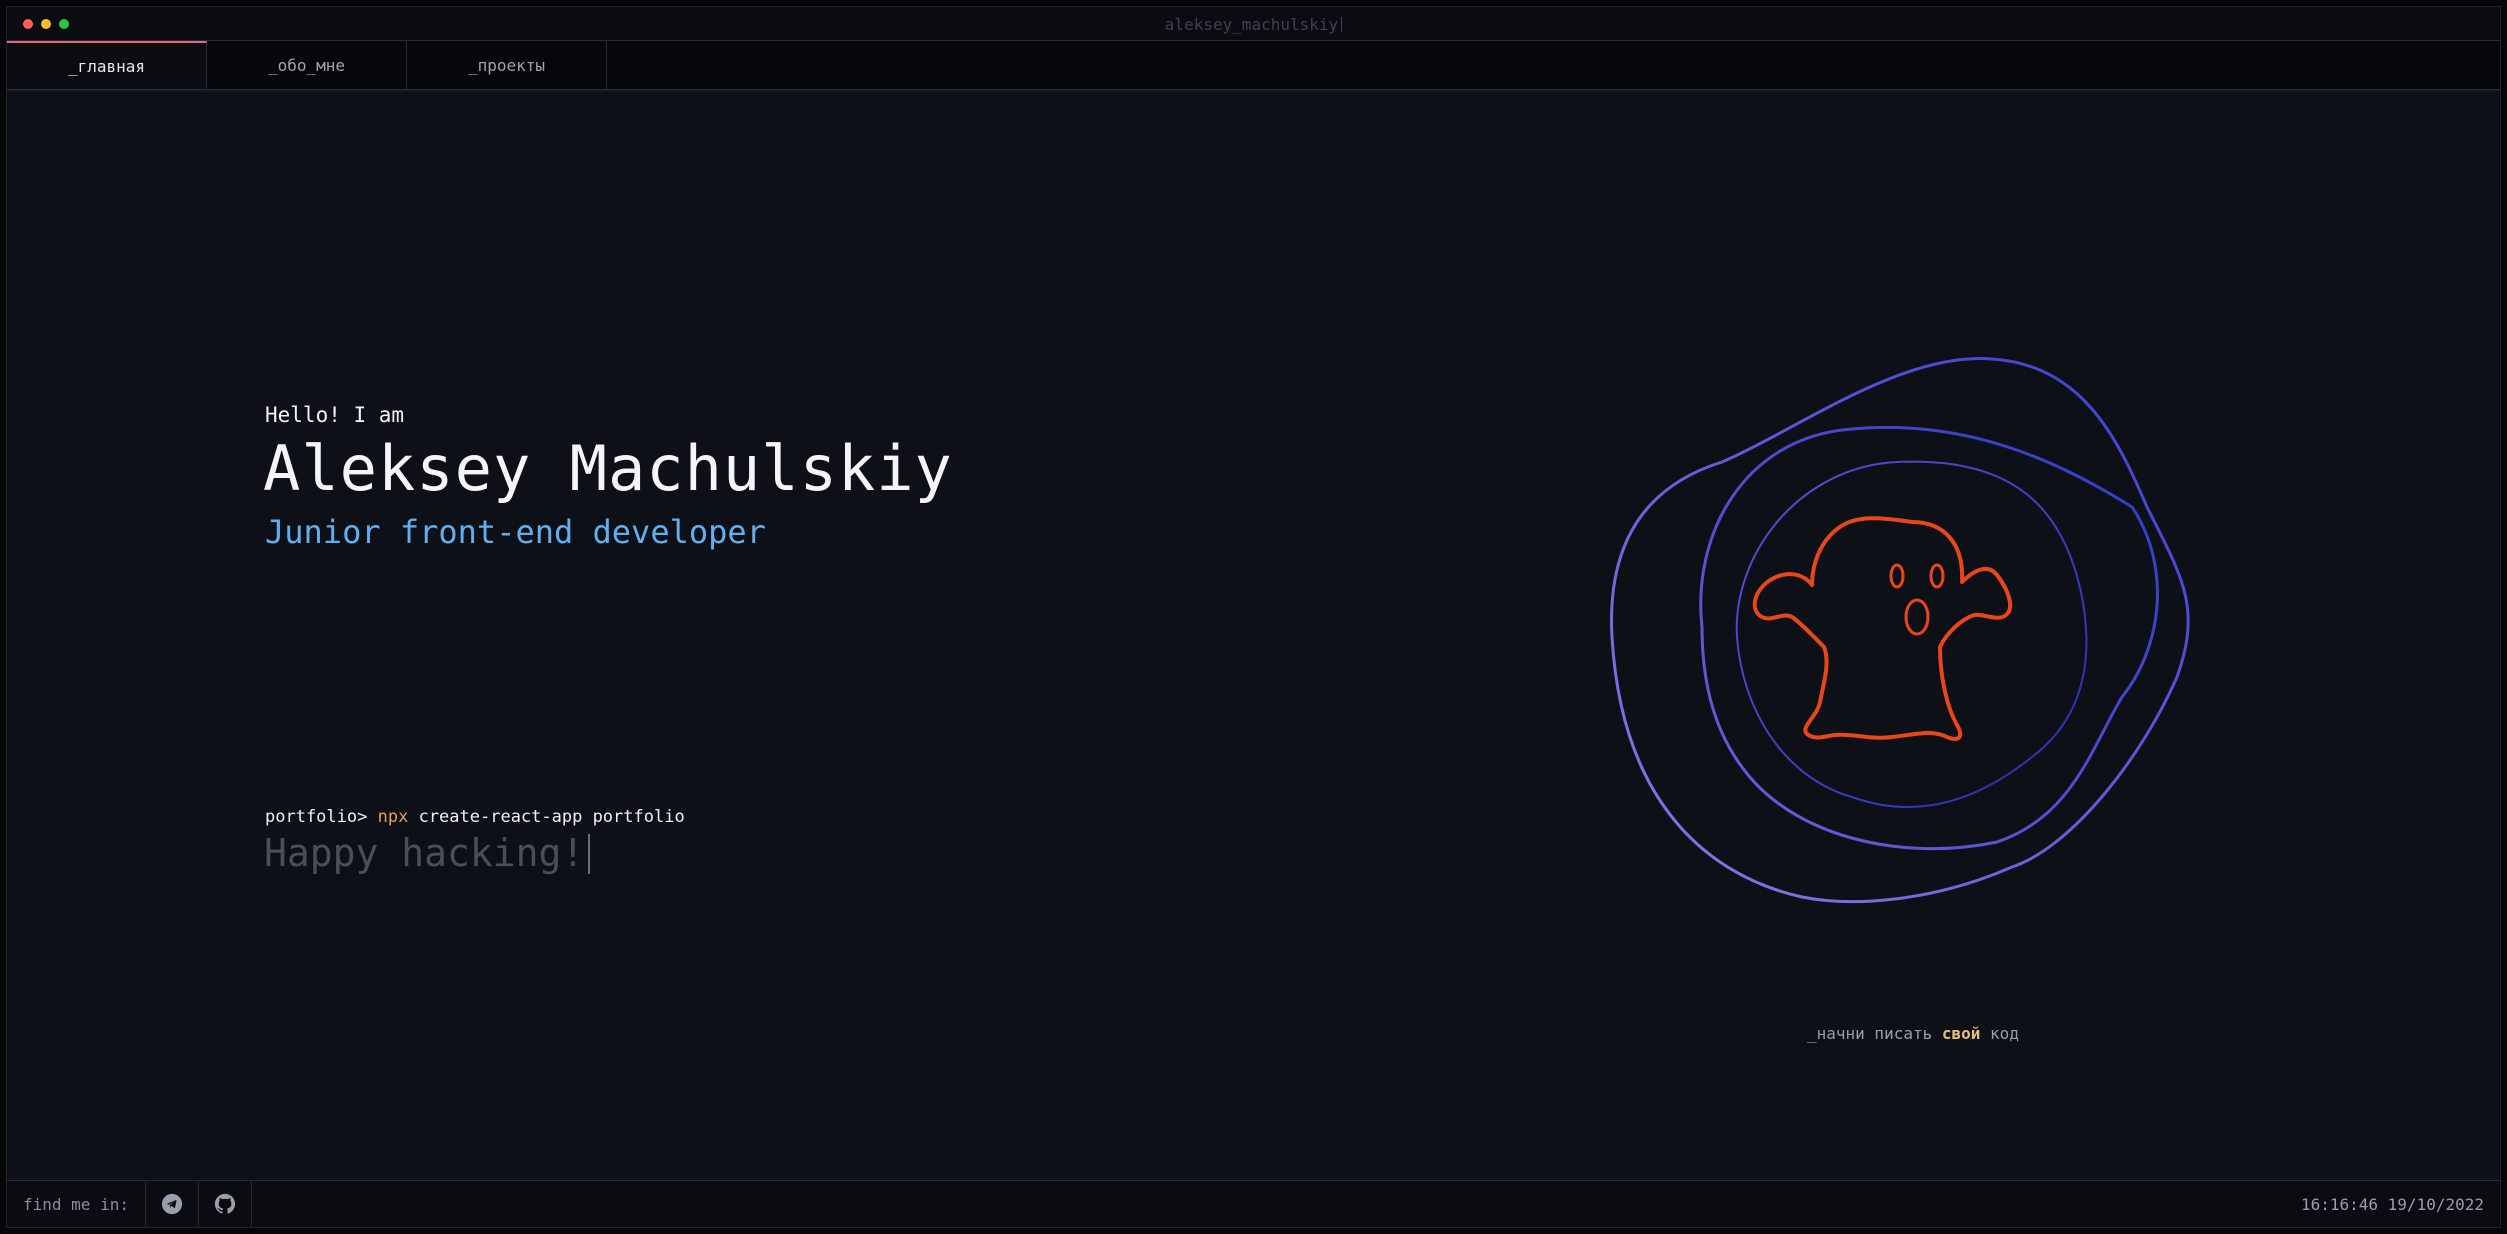  I want to click on tab-bar: _главная _обо_мне _проекты, so click(1253, 65).